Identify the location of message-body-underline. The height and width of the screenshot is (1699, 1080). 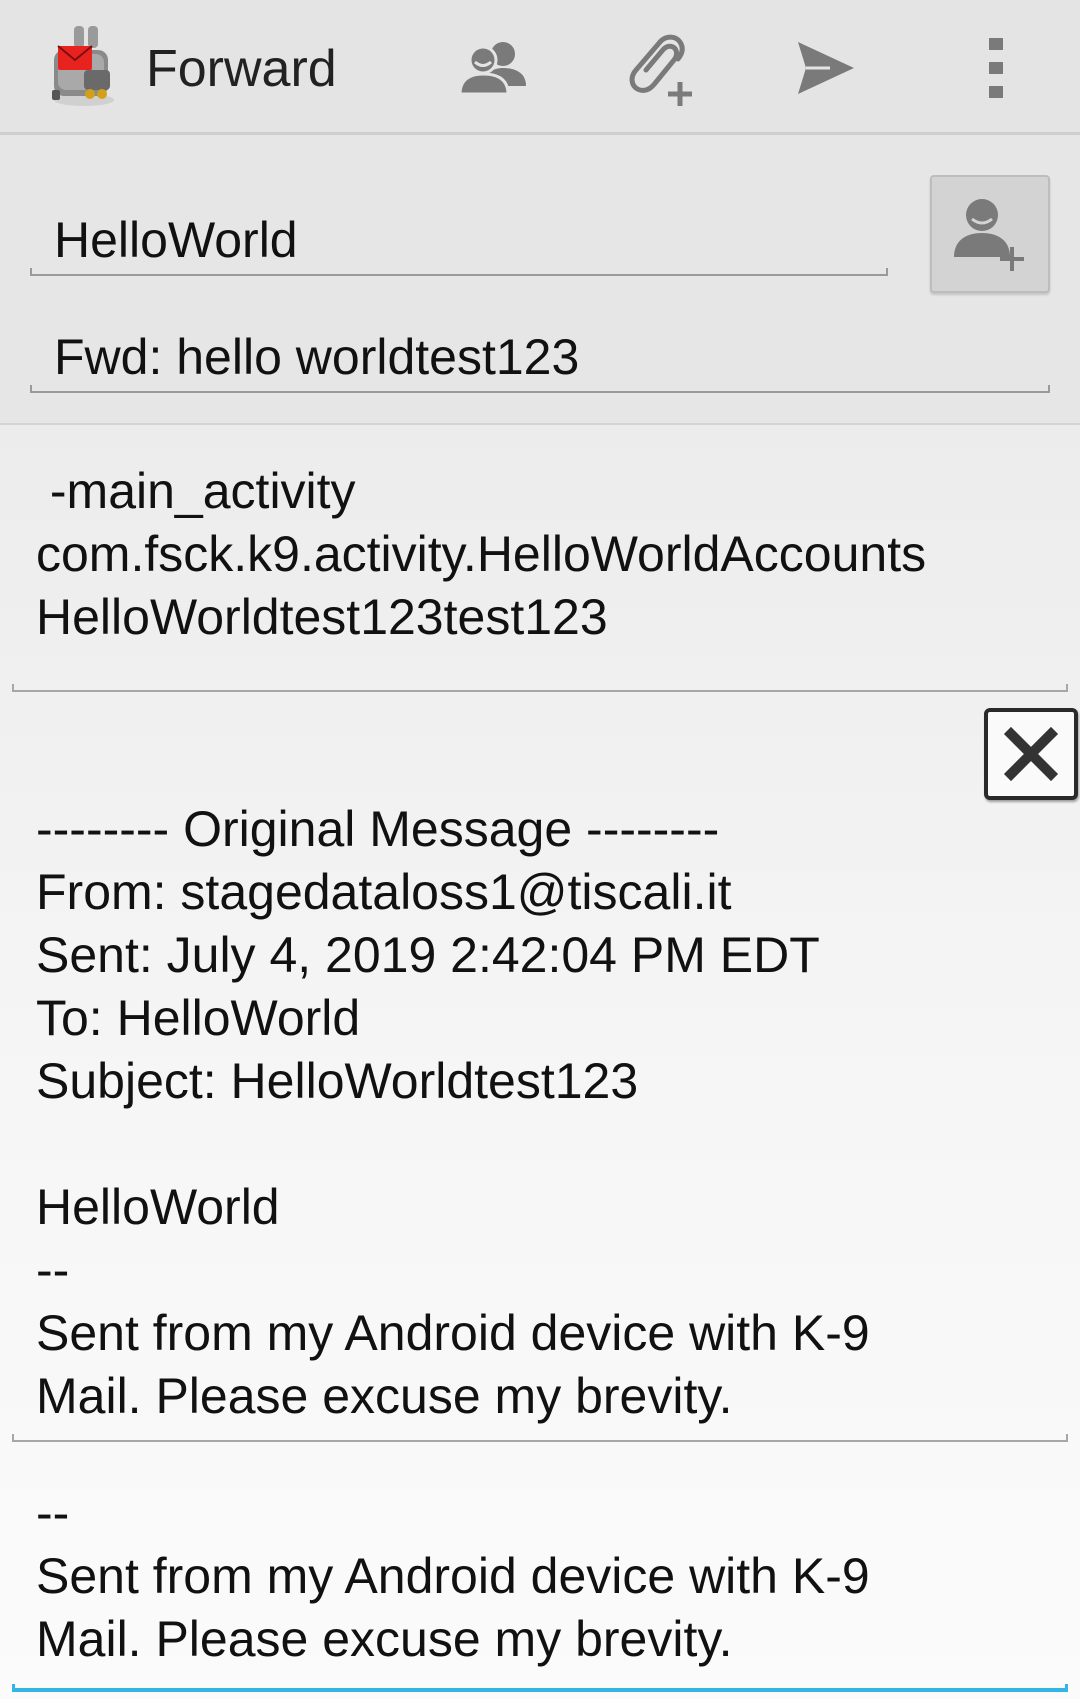
(540, 688).